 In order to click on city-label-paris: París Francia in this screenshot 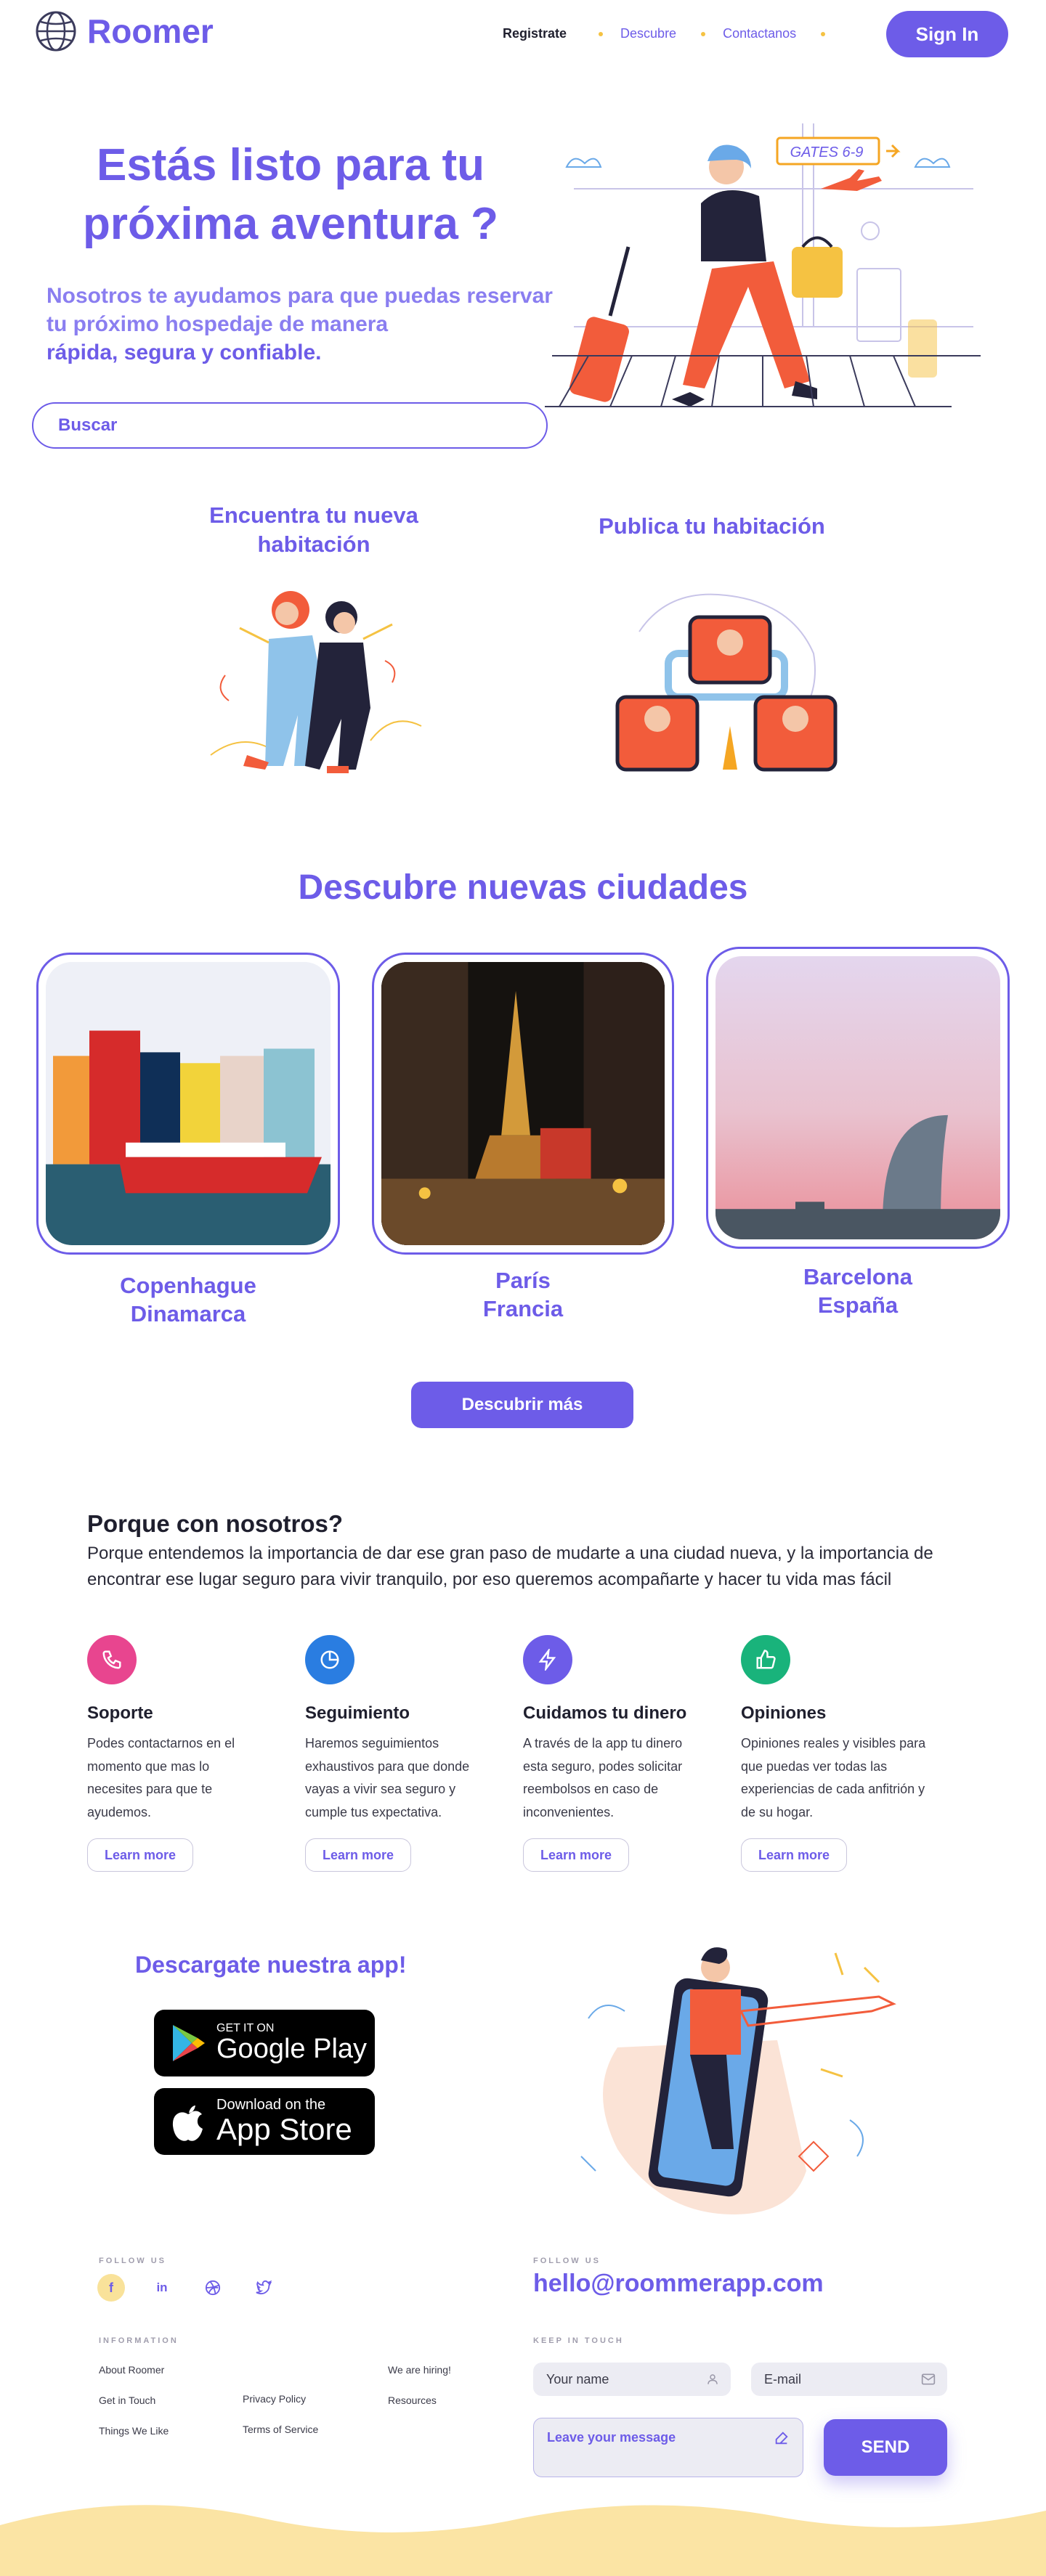, I will do `click(523, 1294)`.